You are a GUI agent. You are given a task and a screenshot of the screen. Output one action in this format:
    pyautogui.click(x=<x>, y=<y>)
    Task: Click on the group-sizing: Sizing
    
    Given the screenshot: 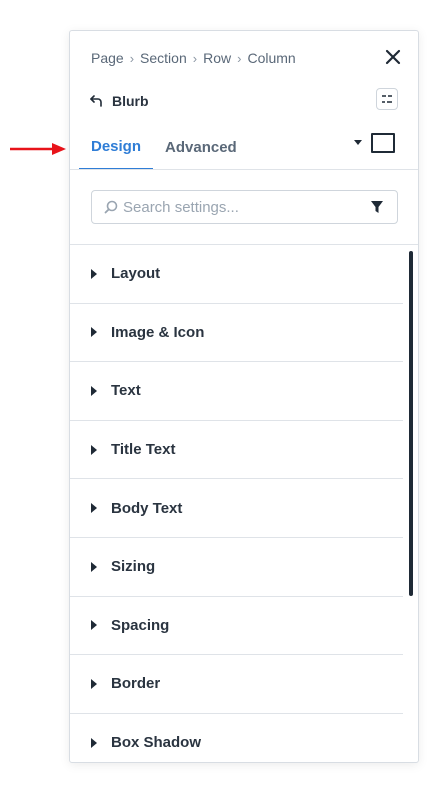 What is the action you would take?
    pyautogui.click(x=236, y=567)
    